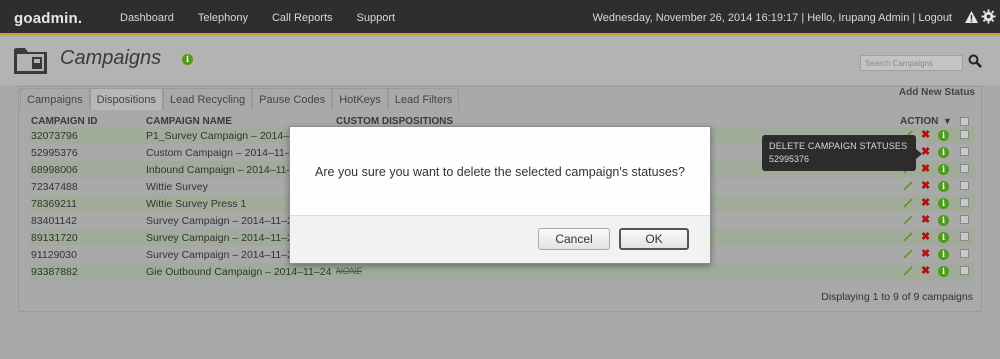 Image resolution: width=1000 pixels, height=359 pixels. I want to click on folder-icon, so click(30, 61).